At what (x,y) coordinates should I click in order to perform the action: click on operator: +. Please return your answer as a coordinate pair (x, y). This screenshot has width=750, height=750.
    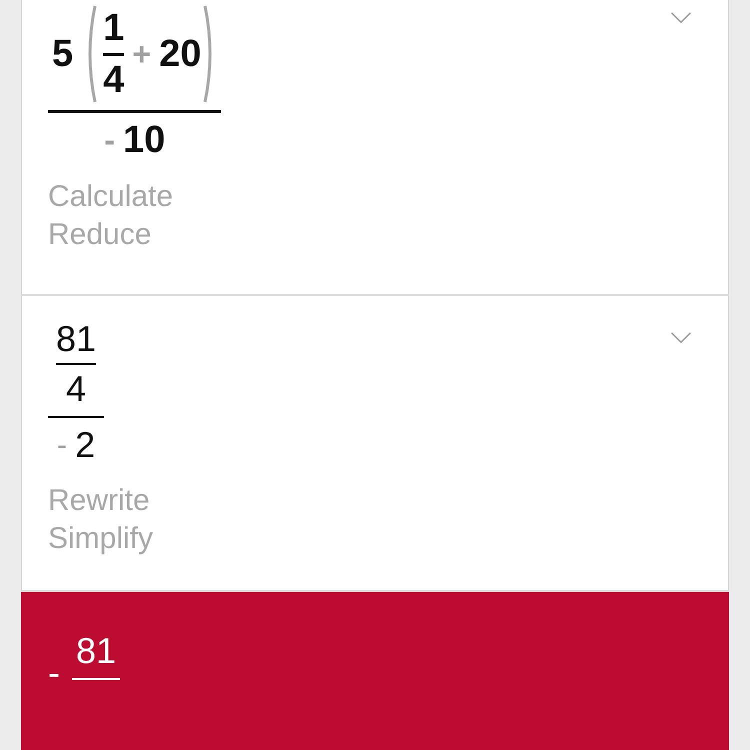
    Looking at the image, I should click on (142, 54).